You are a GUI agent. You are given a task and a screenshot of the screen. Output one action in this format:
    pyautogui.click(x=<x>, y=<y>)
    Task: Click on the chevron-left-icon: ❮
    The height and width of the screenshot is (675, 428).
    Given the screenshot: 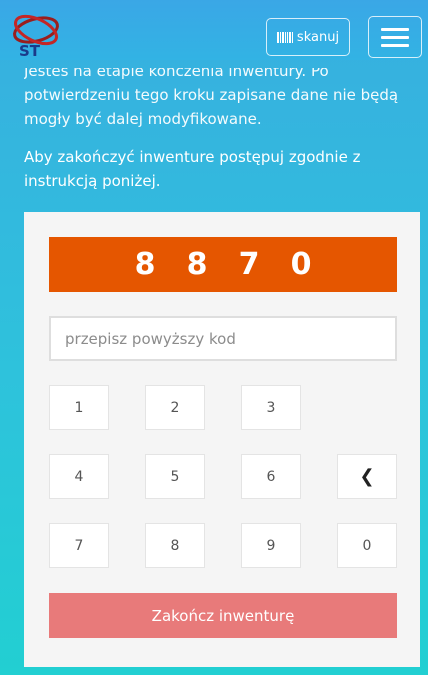 What is the action you would take?
    pyautogui.click(x=367, y=476)
    